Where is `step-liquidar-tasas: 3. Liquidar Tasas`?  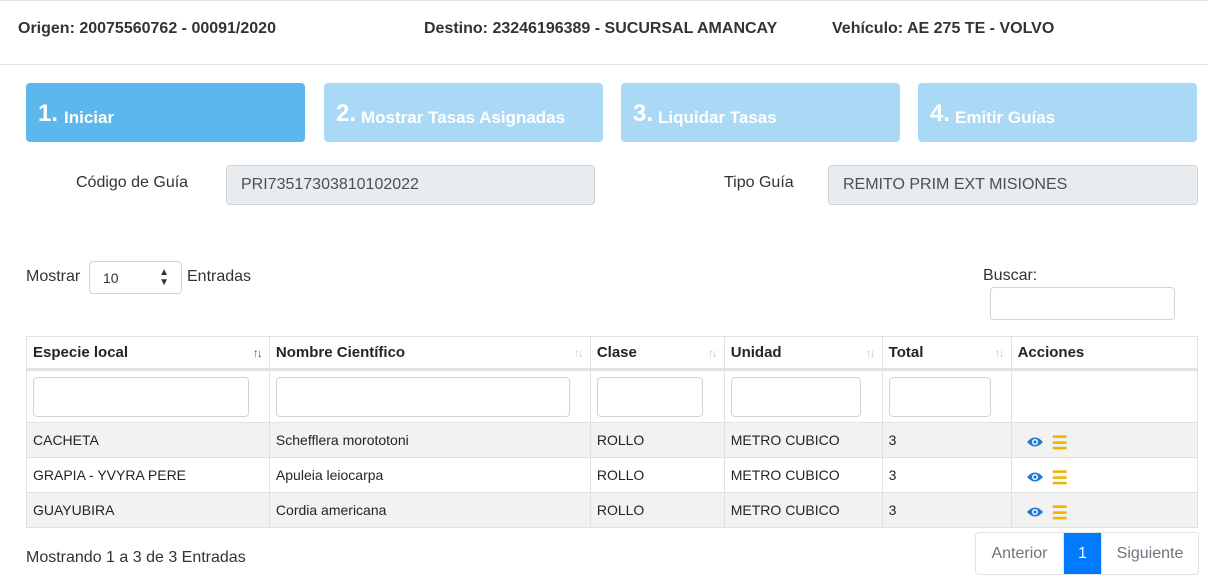 step-liquidar-tasas: 3. Liquidar Tasas is located at coordinates (760, 112).